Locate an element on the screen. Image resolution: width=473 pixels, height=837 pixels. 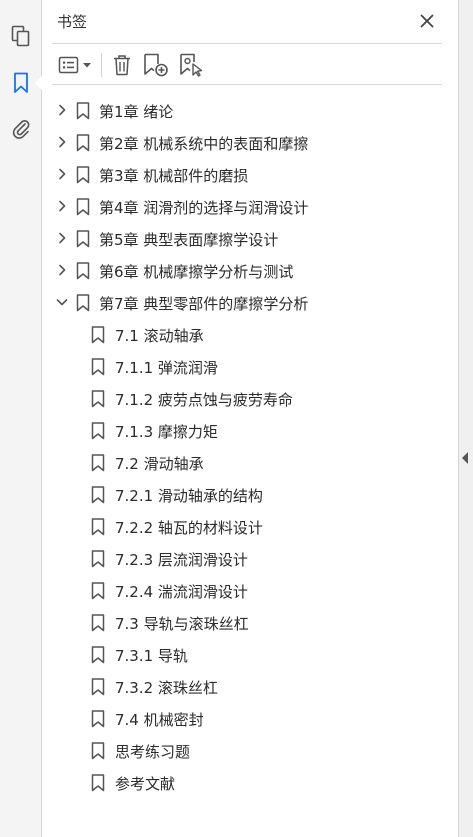
bookmark-item: 第2章 机械系统中的表面和摩擦 is located at coordinates (242, 142).